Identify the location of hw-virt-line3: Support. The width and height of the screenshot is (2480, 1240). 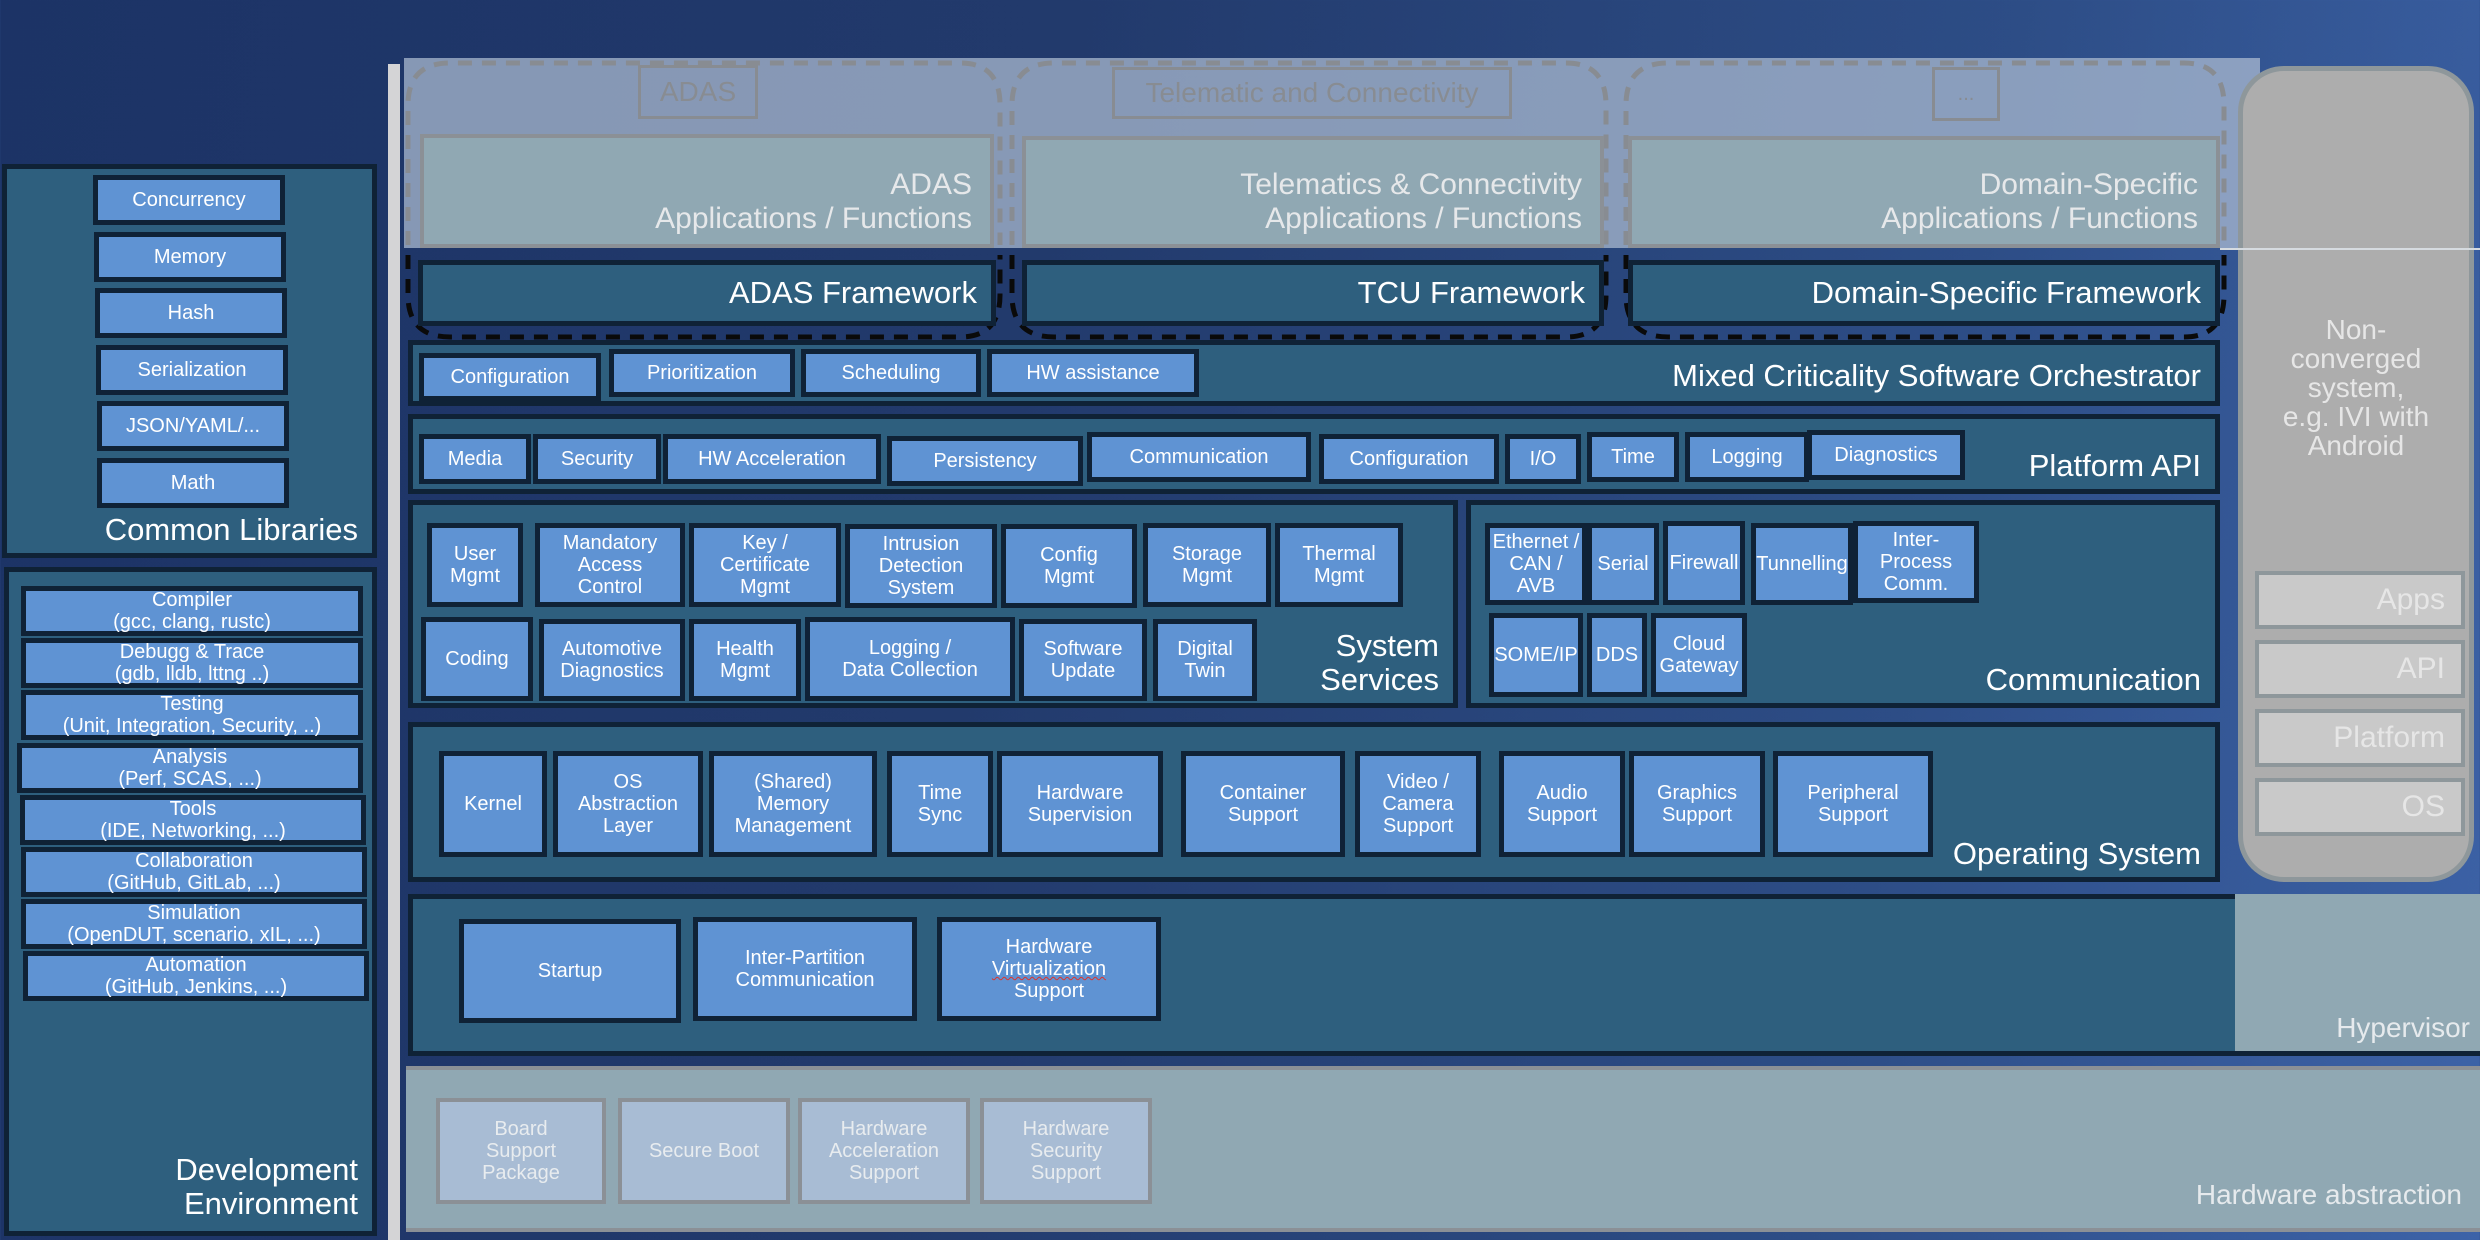
(1049, 991).